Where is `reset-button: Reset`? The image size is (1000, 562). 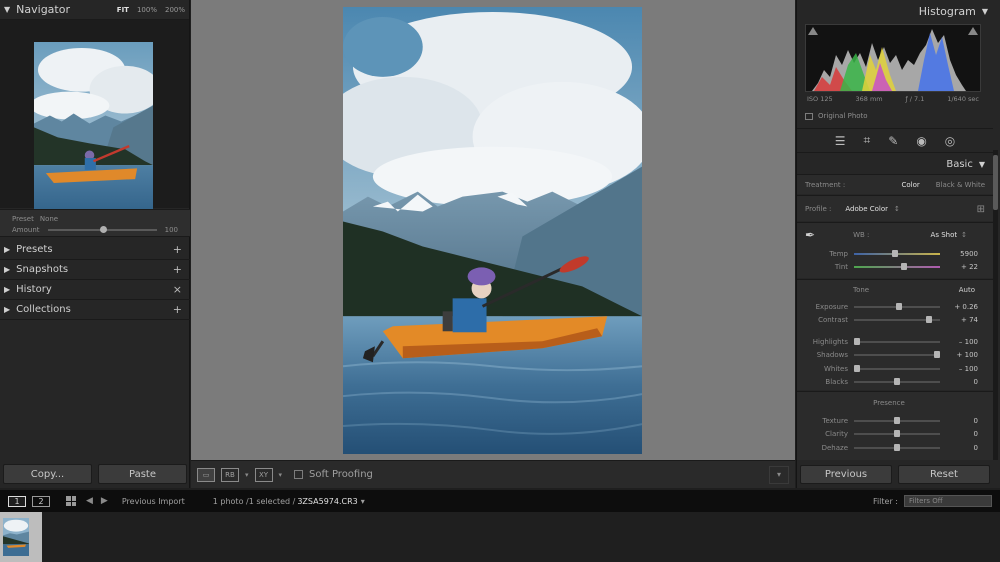
reset-button: Reset is located at coordinates (944, 474).